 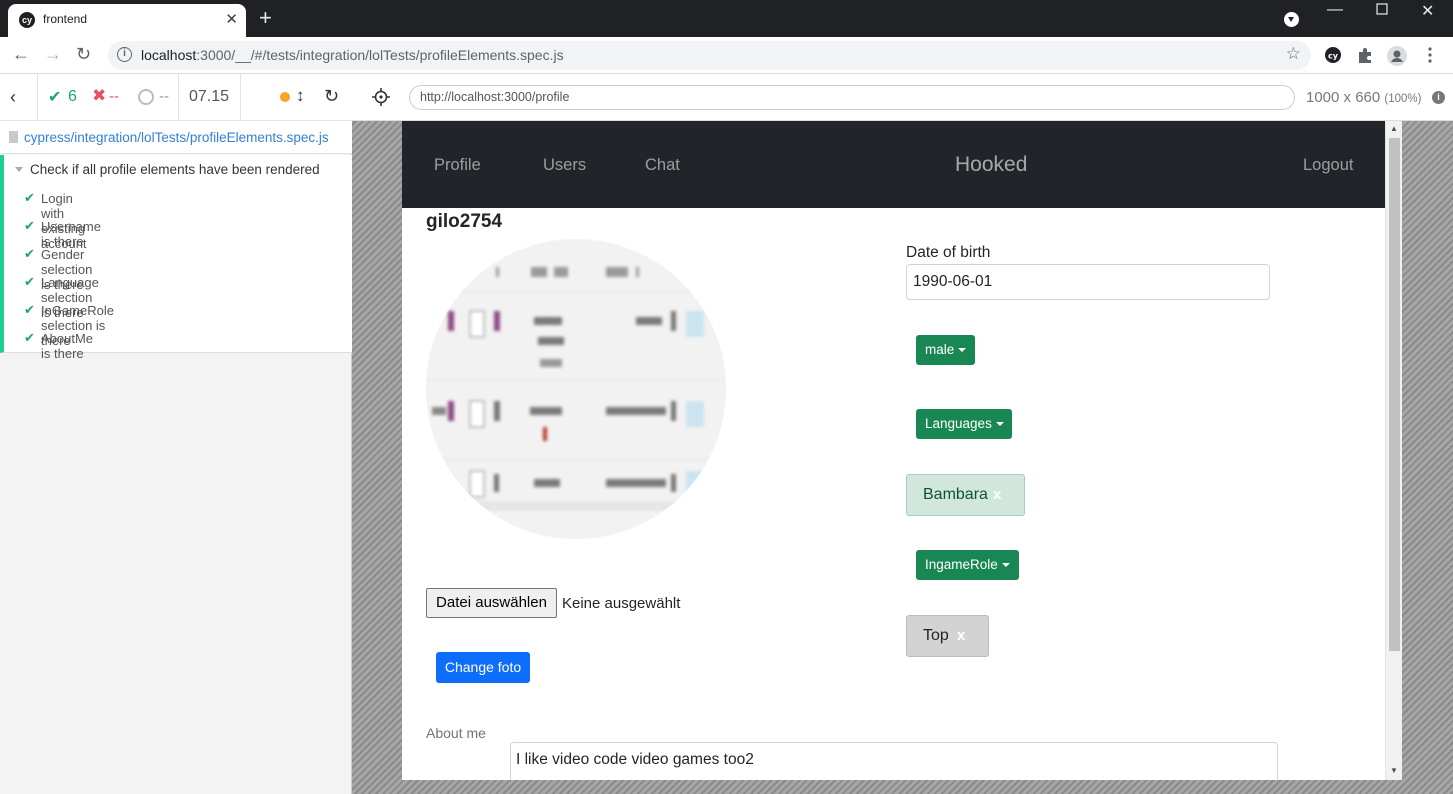 I want to click on dob-input: 1990-06-01, so click(x=1088, y=282).